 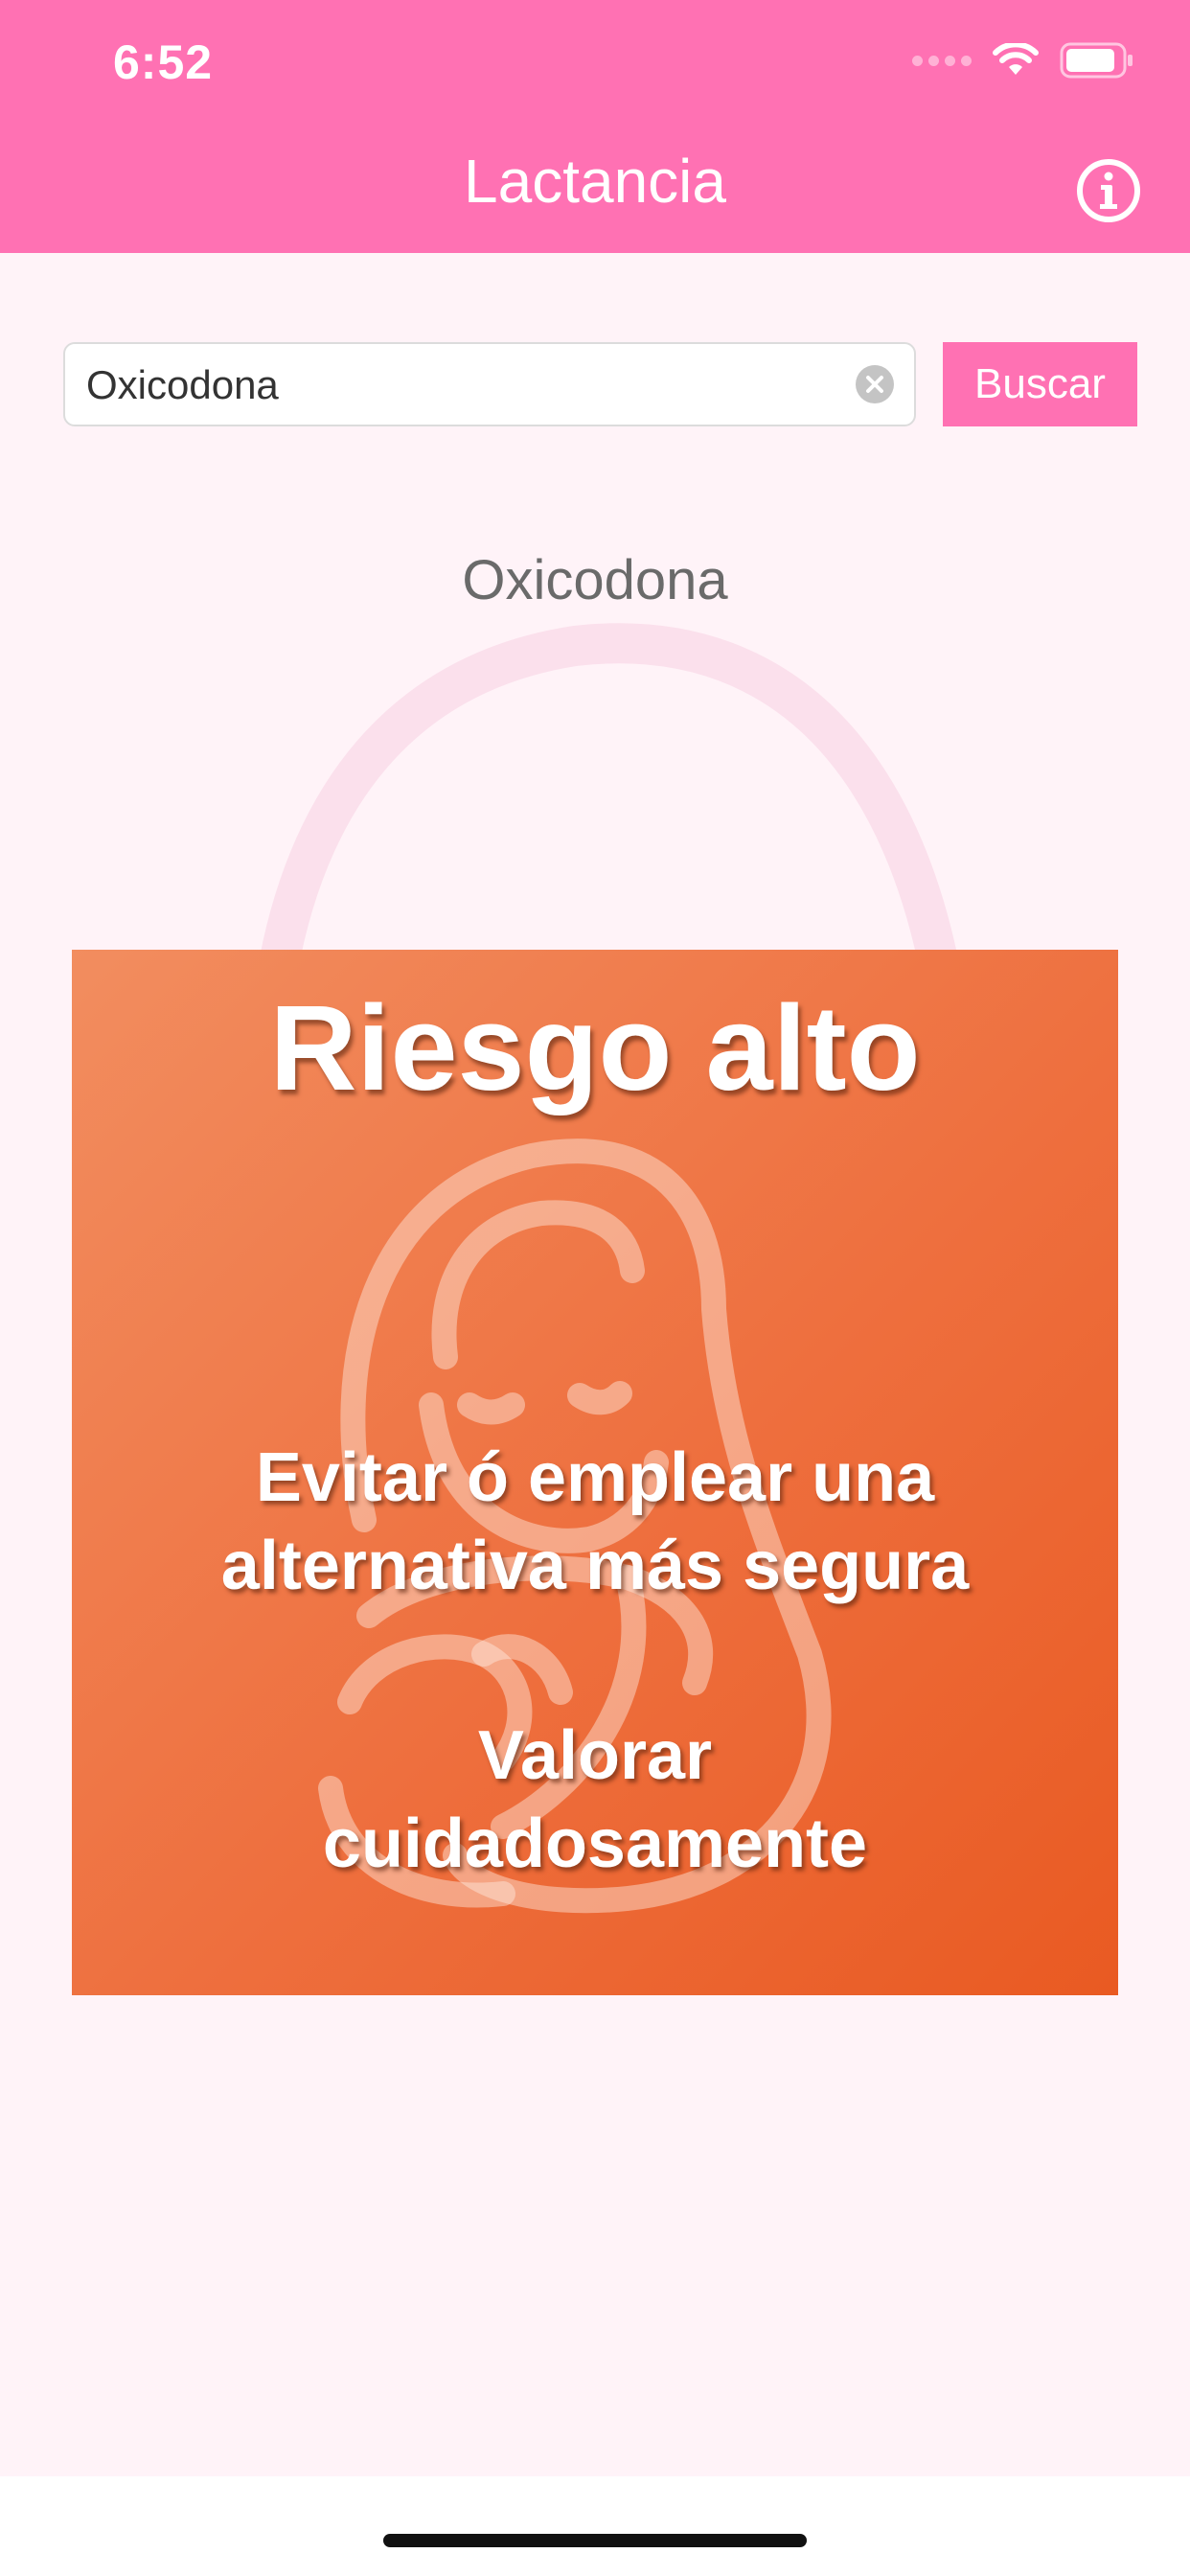 I want to click on risk-level-title: Riesgo alto, so click(x=595, y=1048).